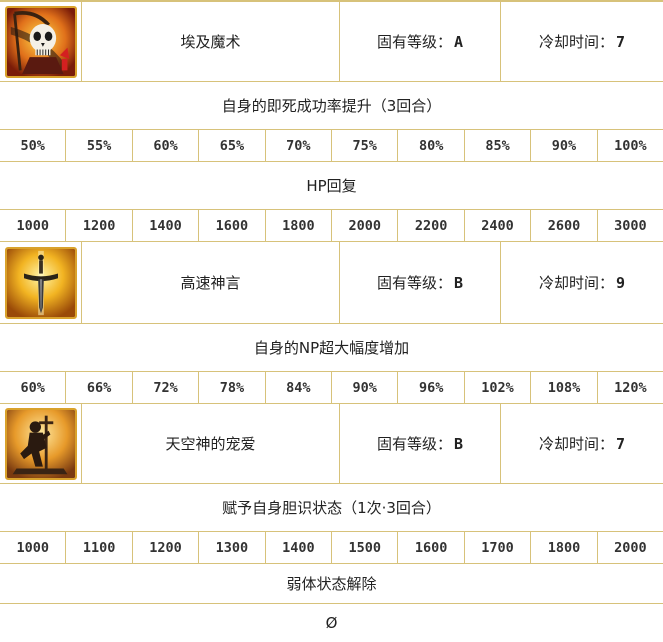  What do you see at coordinates (564, 387) in the screenshot?
I see `value-cell: 108%` at bounding box center [564, 387].